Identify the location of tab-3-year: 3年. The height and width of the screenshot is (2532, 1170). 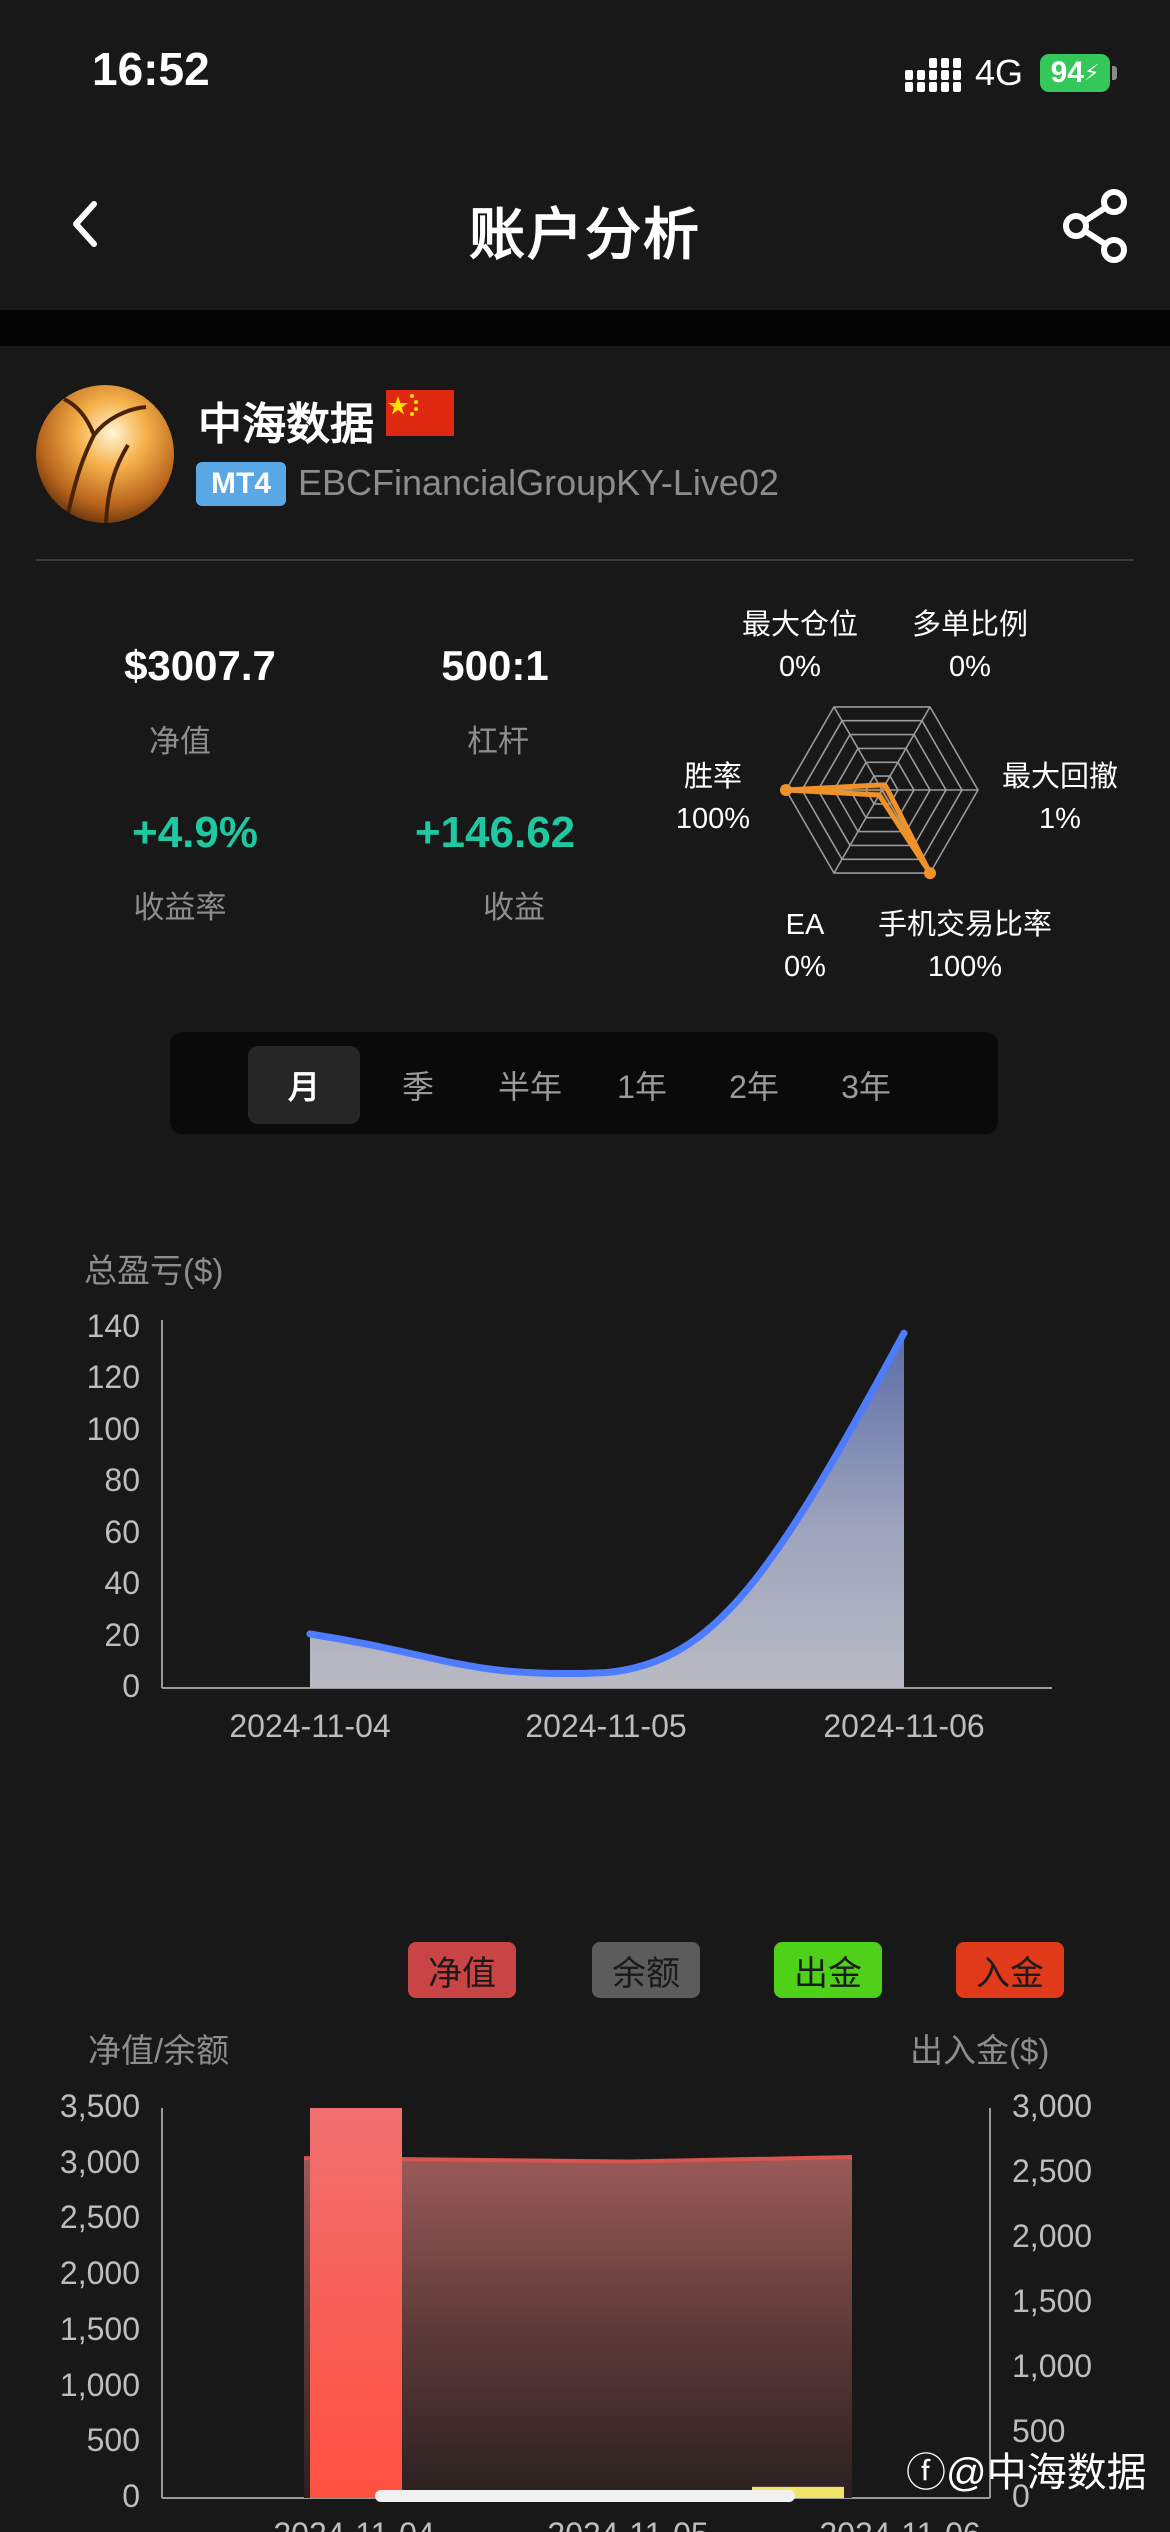
(866, 1085).